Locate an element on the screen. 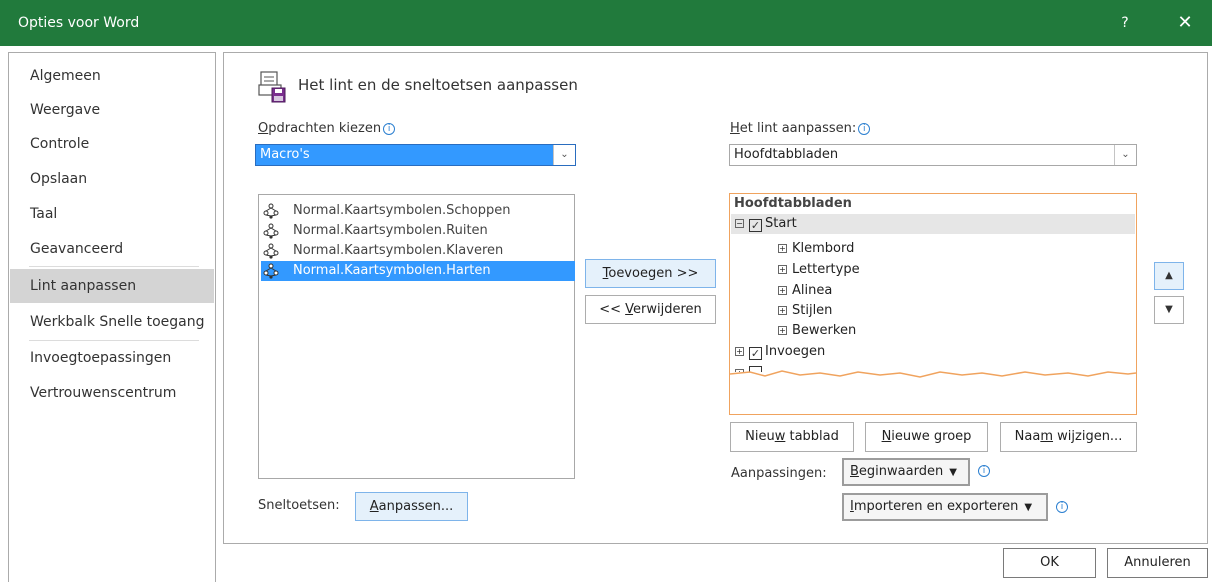 The height and width of the screenshot is (582, 1212). import-export-dropdown: Importeren en exporteren ▼ is located at coordinates (945, 507).